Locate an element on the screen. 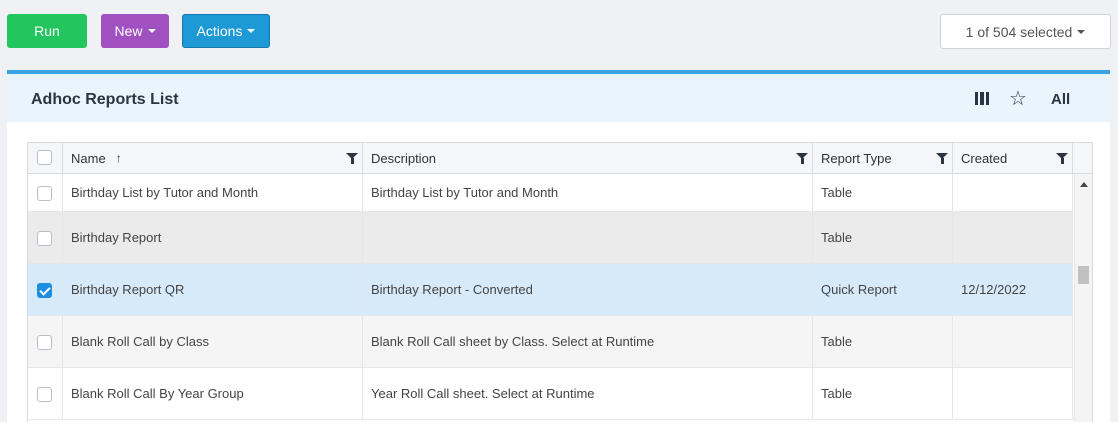  table-row: Birthday Report Table is located at coordinates (550, 238).